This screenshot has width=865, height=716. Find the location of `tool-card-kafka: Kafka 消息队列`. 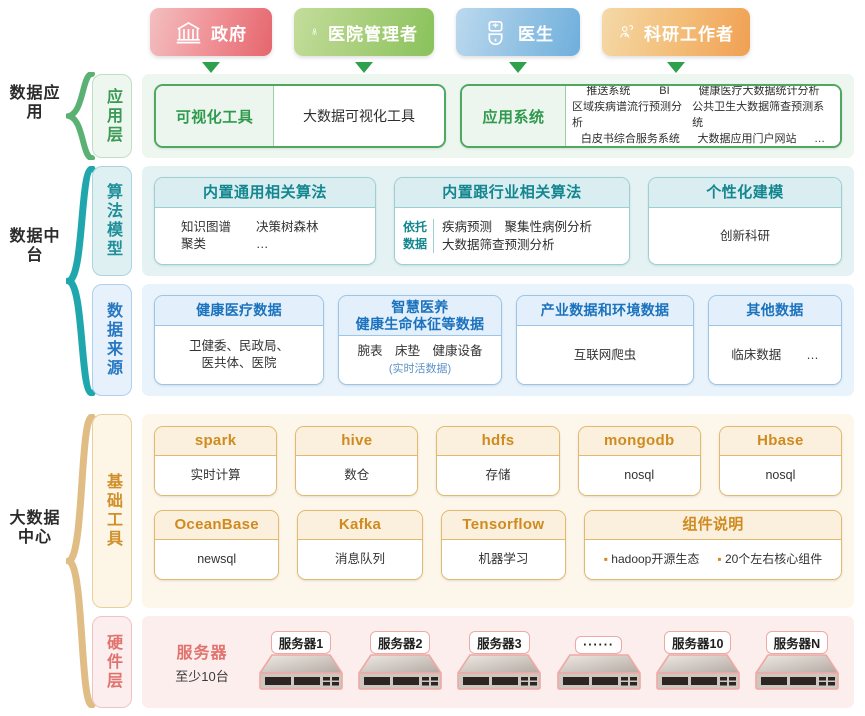

tool-card-kafka: Kafka 消息队列 is located at coordinates (360, 545).